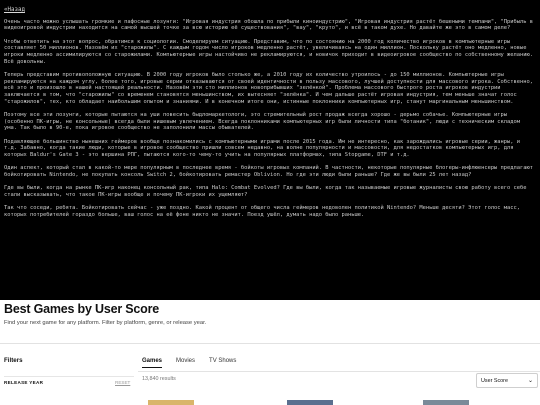  Describe the element at coordinates (69, 376) in the screenshot. I see `filters-divider` at that location.